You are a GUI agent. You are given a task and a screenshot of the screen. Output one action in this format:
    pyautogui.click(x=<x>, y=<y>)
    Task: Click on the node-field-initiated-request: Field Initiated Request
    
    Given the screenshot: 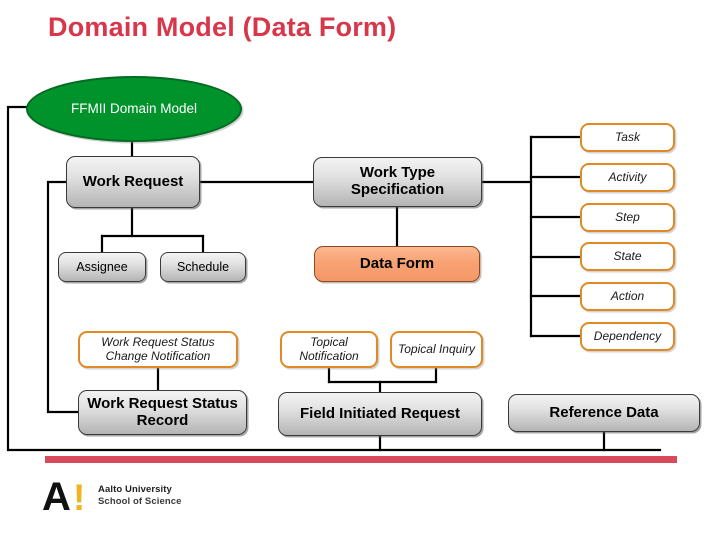 What is the action you would take?
    pyautogui.click(x=380, y=414)
    